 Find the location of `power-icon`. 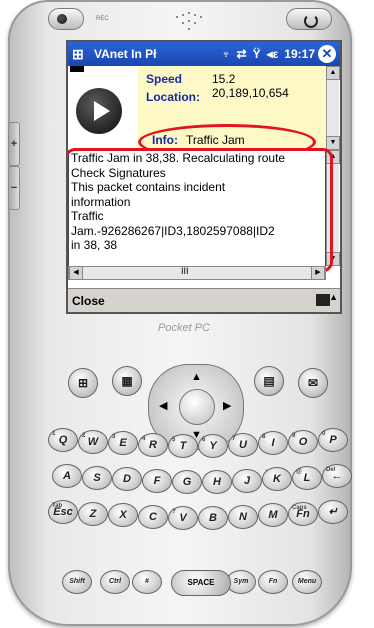

power-icon is located at coordinates (311, 21).